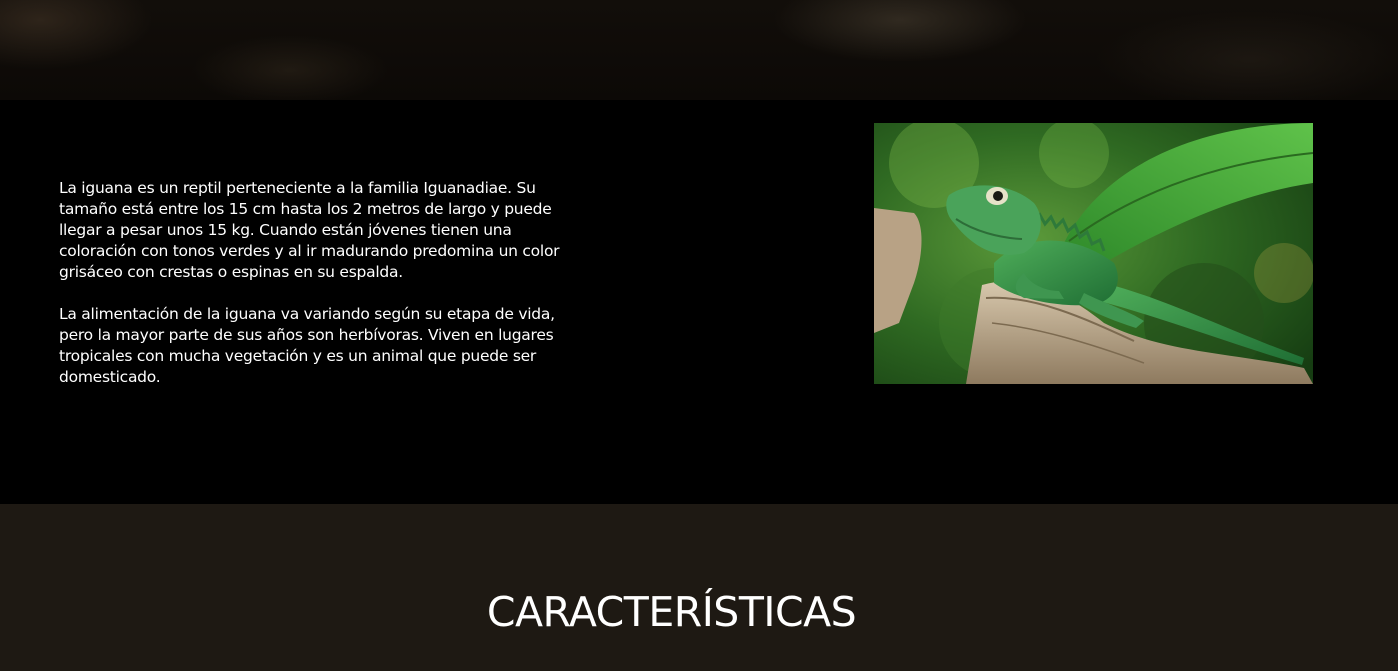 The image size is (1398, 671). What do you see at coordinates (671, 612) in the screenshot?
I see `features-heading: CARACTERÍSTICAS` at bounding box center [671, 612].